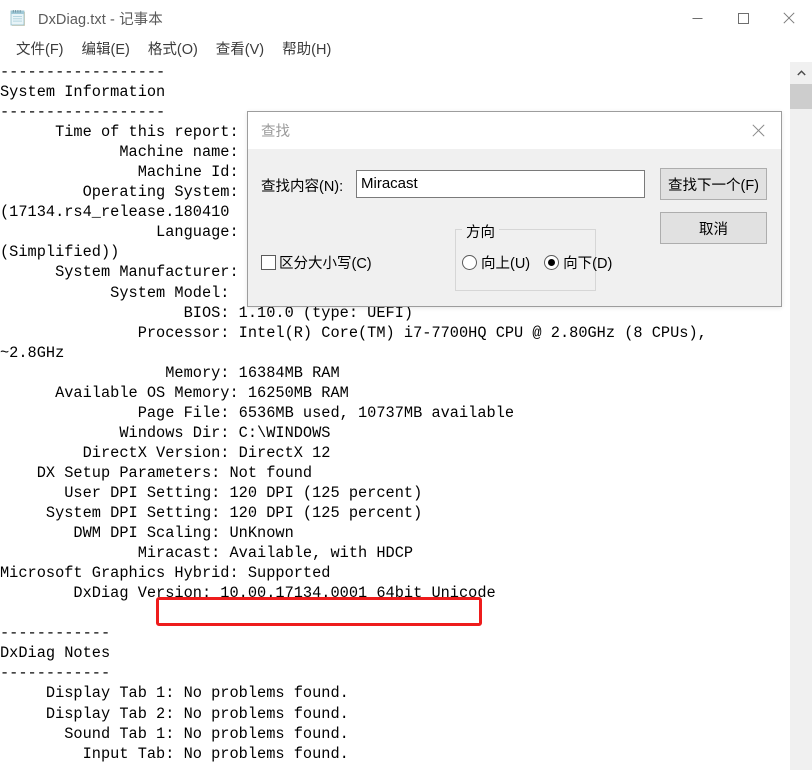 The width and height of the screenshot is (812, 770). I want to click on find-dialog-title: 查找, so click(275, 132).